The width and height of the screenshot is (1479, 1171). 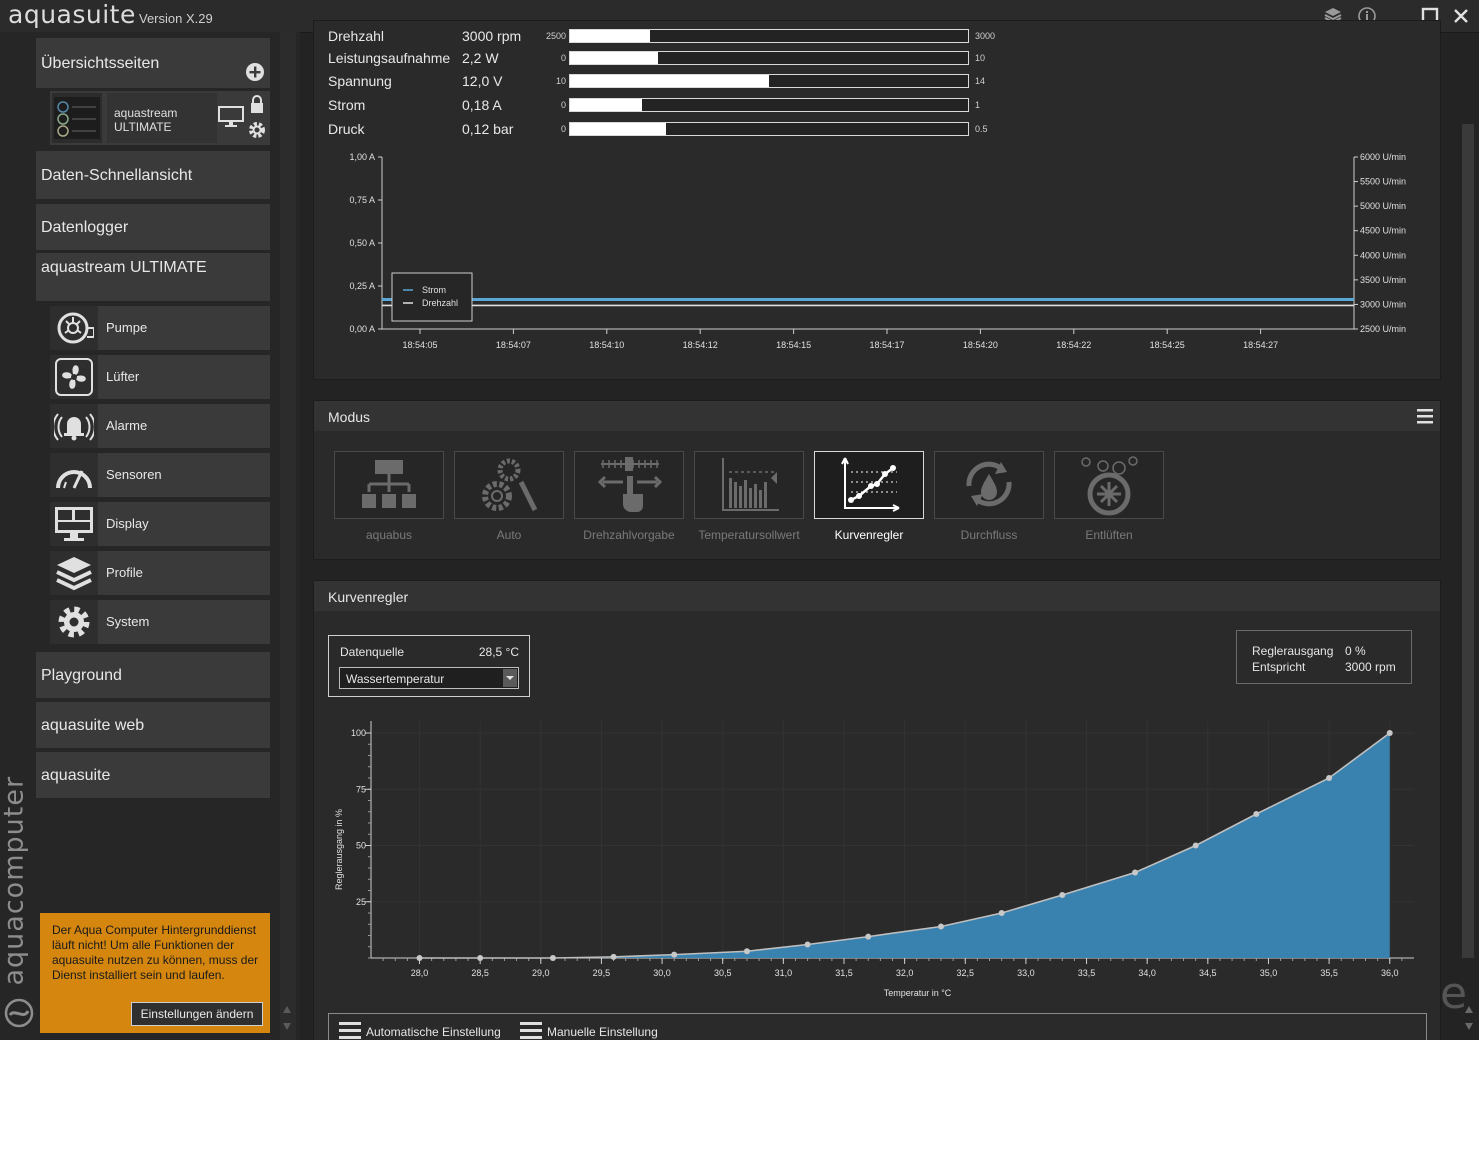 What do you see at coordinates (257, 106) in the screenshot?
I see `lock-icon` at bounding box center [257, 106].